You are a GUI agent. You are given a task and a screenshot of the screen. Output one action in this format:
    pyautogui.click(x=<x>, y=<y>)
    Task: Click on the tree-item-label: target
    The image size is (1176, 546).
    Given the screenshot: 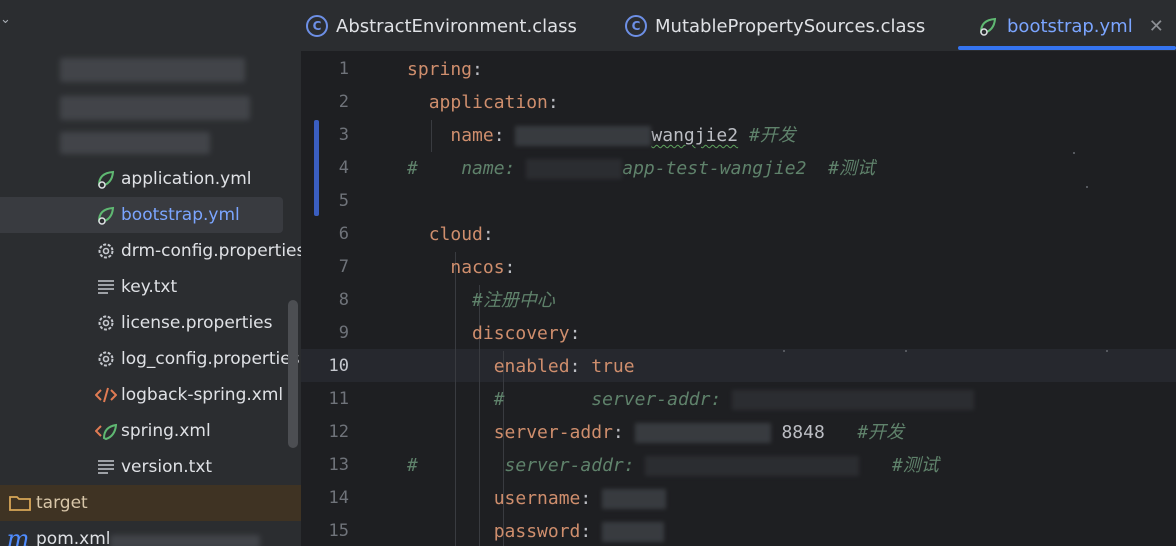 What is the action you would take?
    pyautogui.click(x=62, y=503)
    